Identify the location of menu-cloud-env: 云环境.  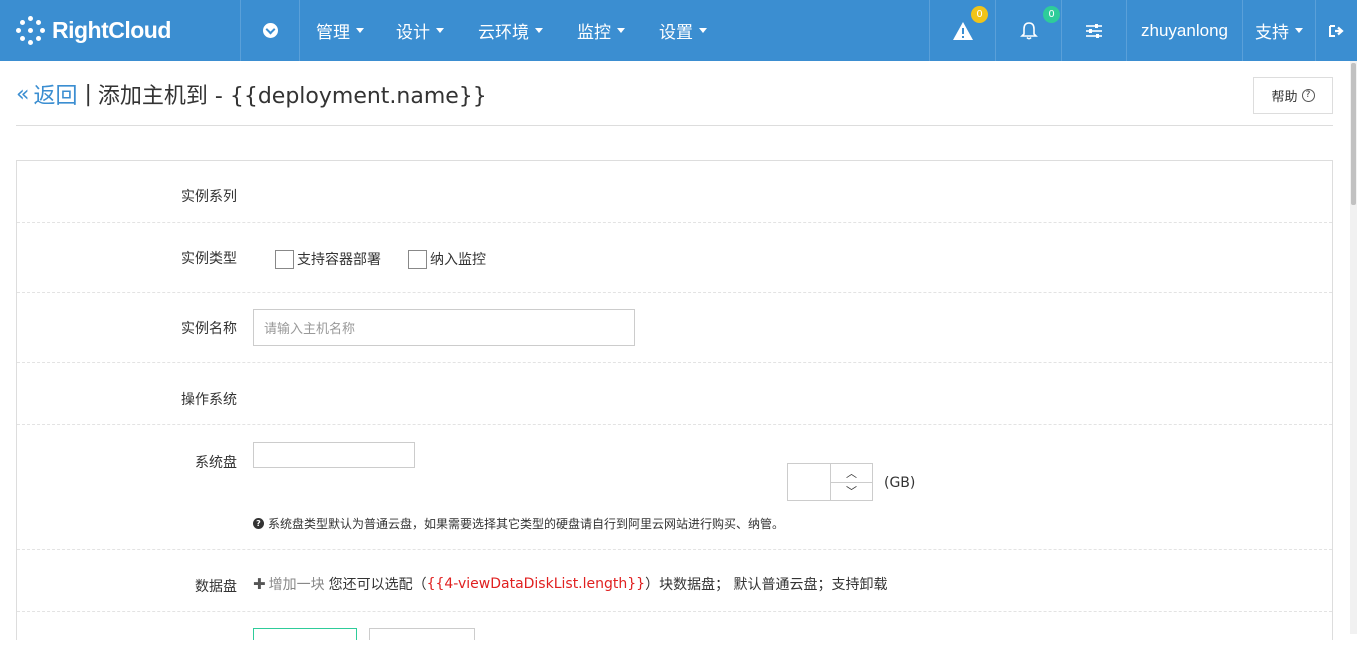
(510, 30).